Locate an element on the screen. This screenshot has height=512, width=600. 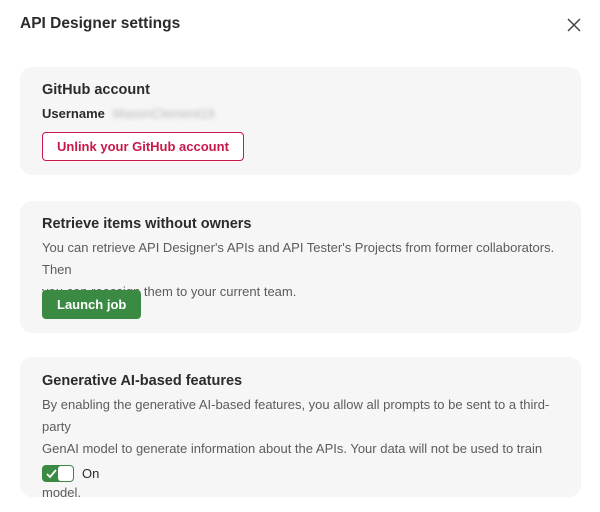
username-value: MasonClement19 is located at coordinates (163, 113).